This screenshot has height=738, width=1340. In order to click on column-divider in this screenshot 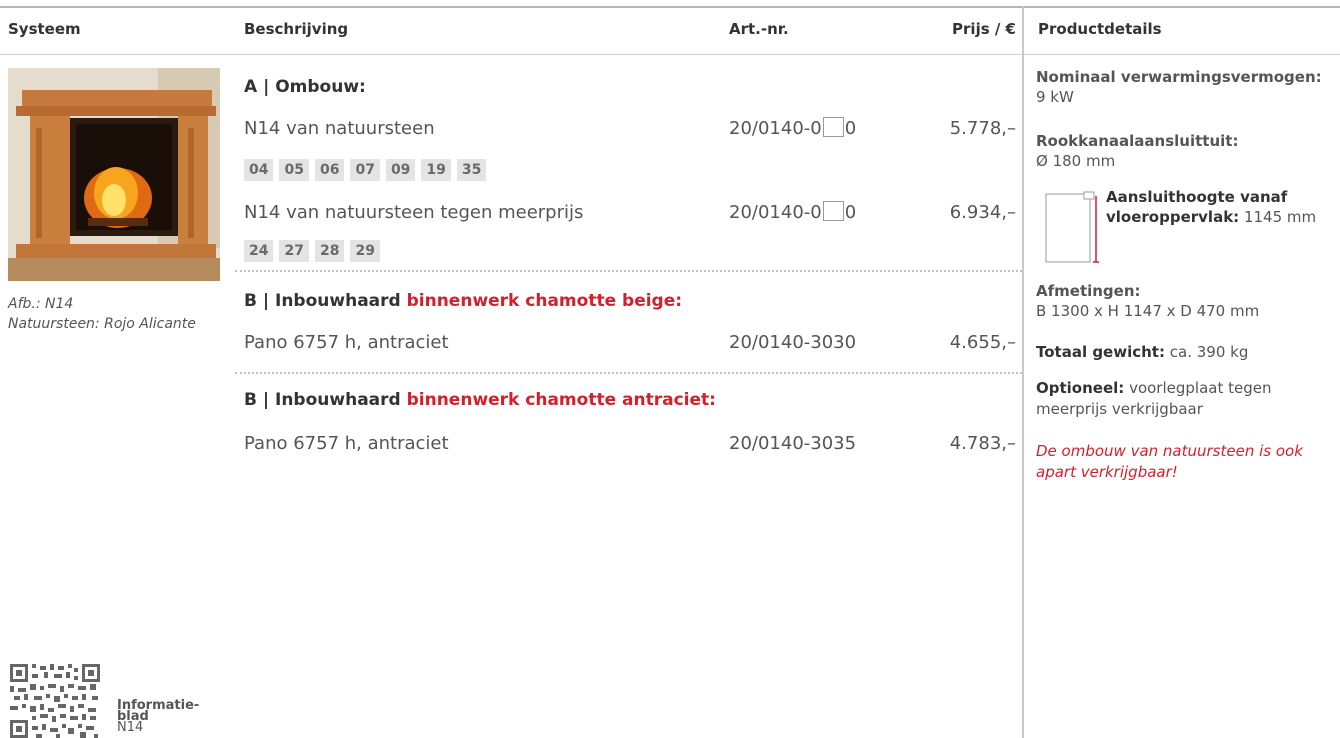, I will do `click(1023, 372)`.